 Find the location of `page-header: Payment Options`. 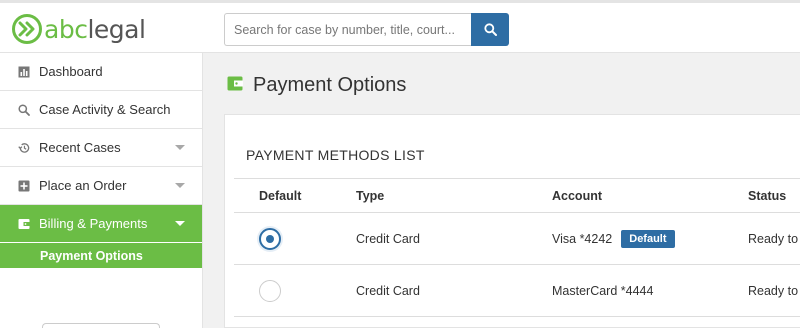

page-header: Payment Options is located at coordinates (316, 85).